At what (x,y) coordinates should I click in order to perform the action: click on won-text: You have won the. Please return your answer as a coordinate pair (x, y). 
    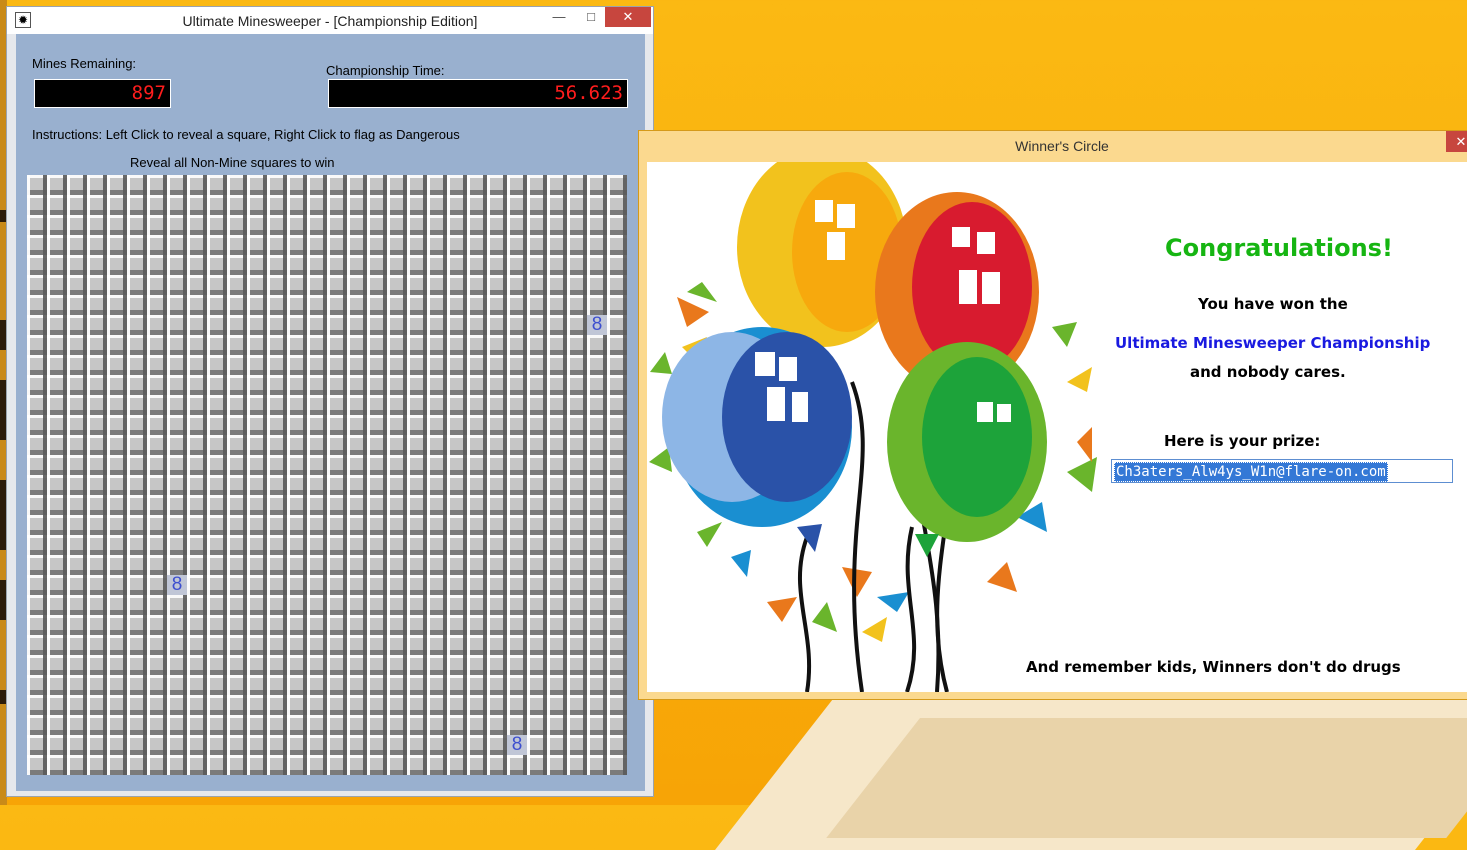
    Looking at the image, I should click on (1273, 304).